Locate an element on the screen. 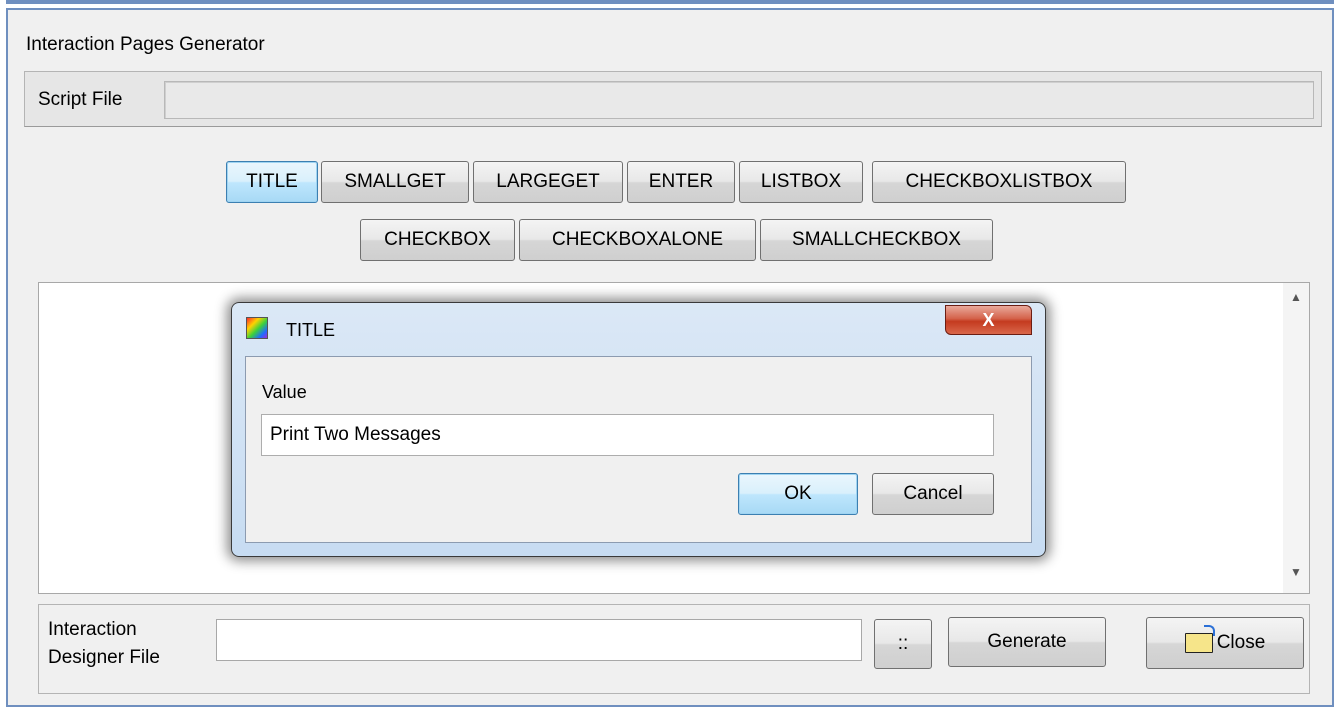 The height and width of the screenshot is (709, 1340). checkbox-button: CHECKBOX is located at coordinates (437, 240).